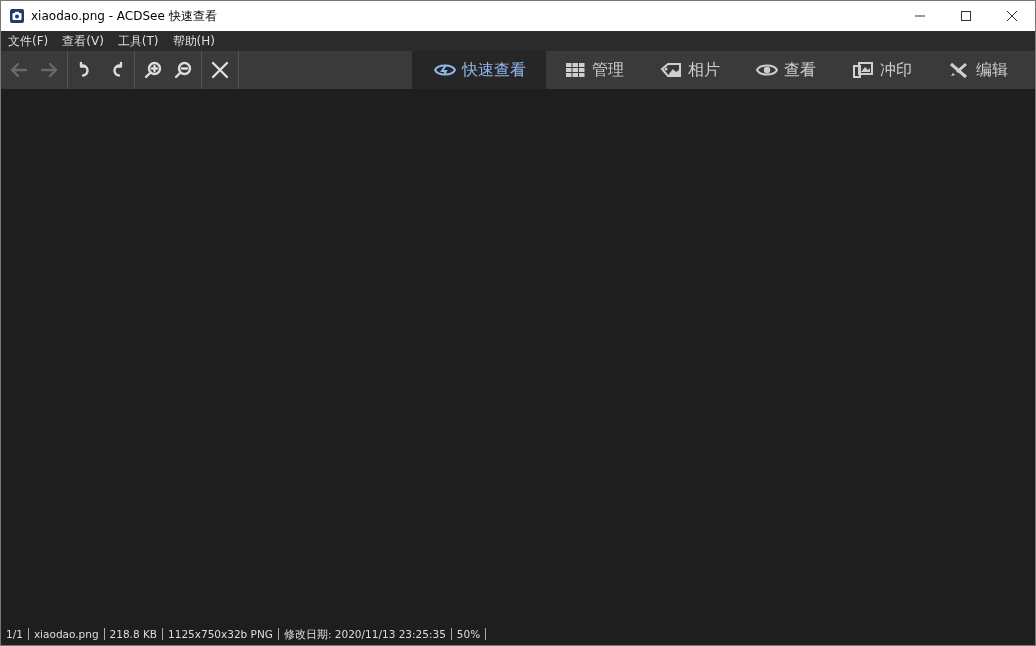  Describe the element at coordinates (480, 70) in the screenshot. I see `mode-tab: 快速查看` at that location.